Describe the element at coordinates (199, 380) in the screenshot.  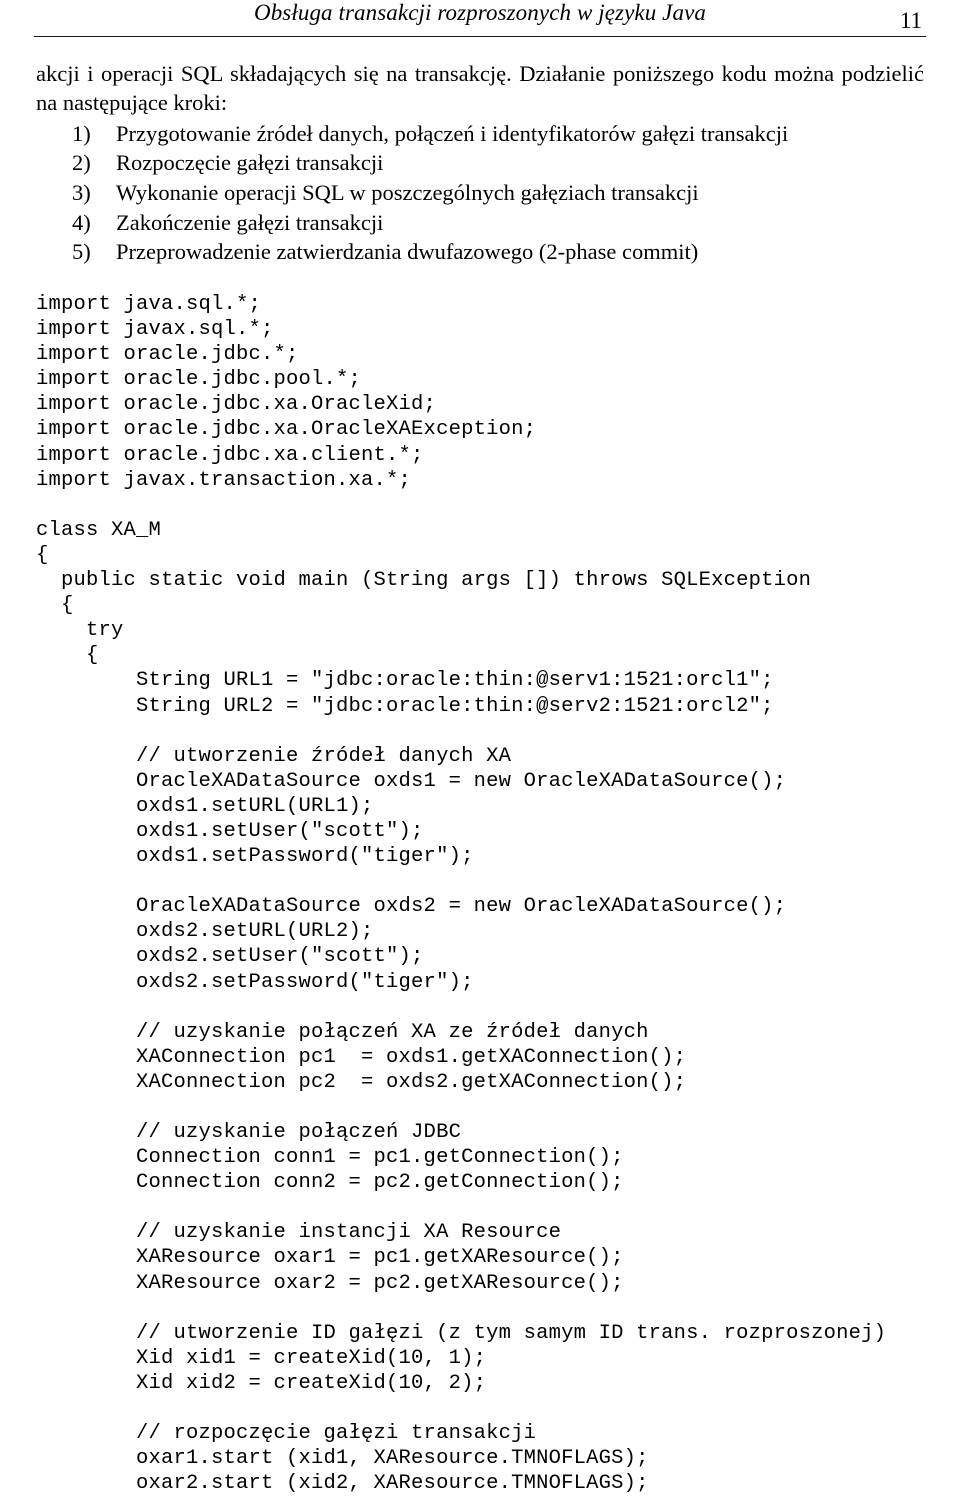
I see `code-line: import oracle.jdbc.pool.*;` at that location.